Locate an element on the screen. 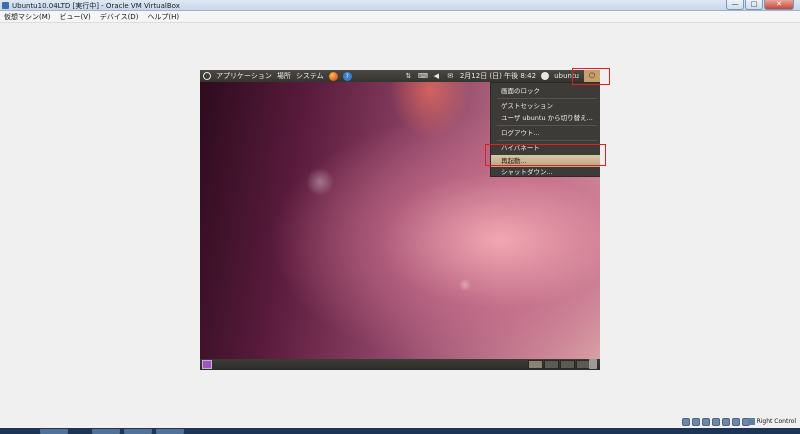 The width and height of the screenshot is (800, 434). window-controls: — □ ✕ is located at coordinates (760, 5).